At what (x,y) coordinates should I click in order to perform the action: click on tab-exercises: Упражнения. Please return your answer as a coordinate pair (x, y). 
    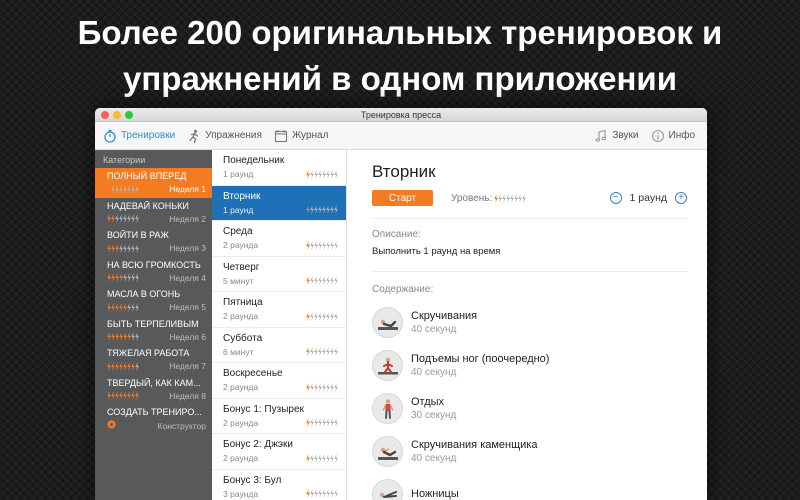
    Looking at the image, I should click on (224, 136).